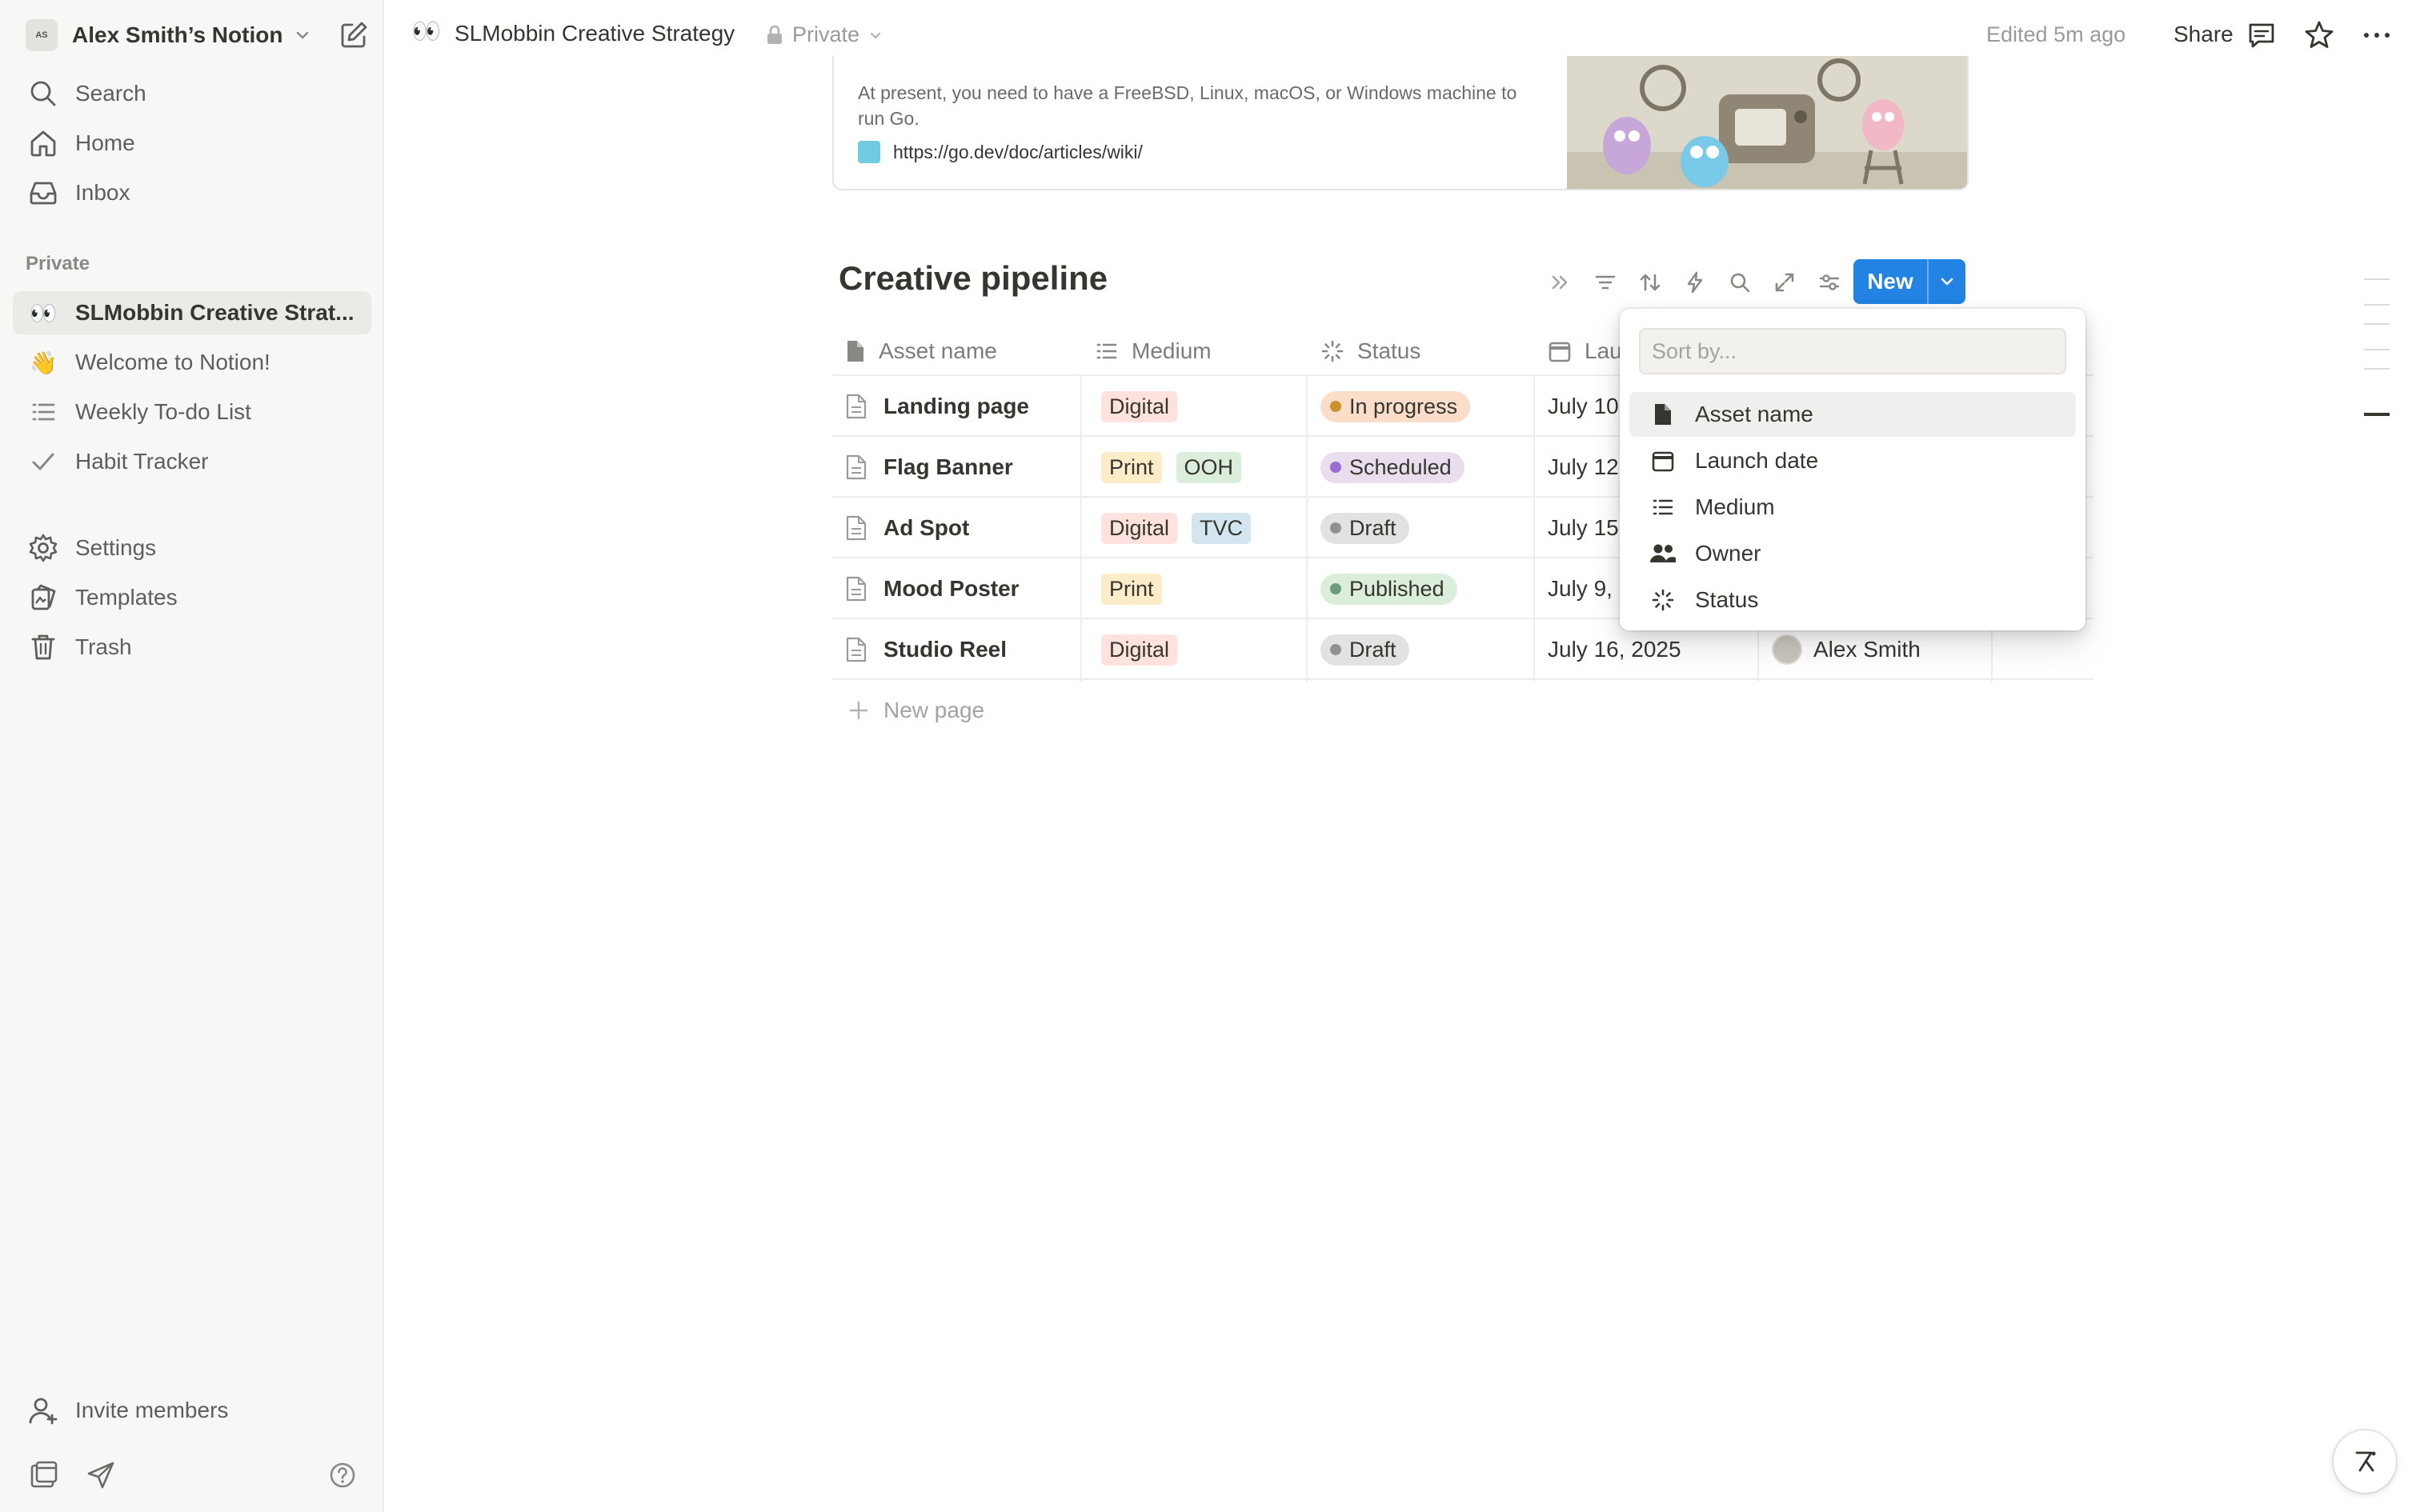 This screenshot has height=1512, width=2420. What do you see at coordinates (932, 588) in the screenshot?
I see `asset-name-cell: Mood Poster` at bounding box center [932, 588].